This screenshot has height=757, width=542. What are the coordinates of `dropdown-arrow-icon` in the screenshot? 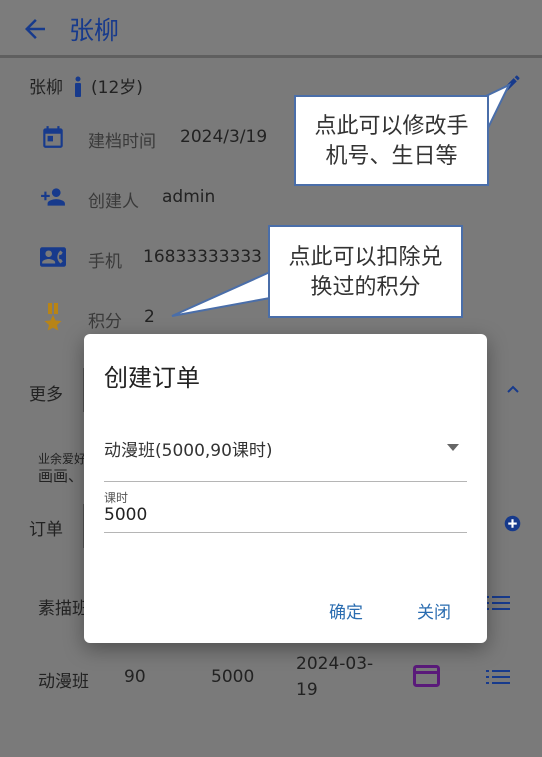 It's located at (453, 447).